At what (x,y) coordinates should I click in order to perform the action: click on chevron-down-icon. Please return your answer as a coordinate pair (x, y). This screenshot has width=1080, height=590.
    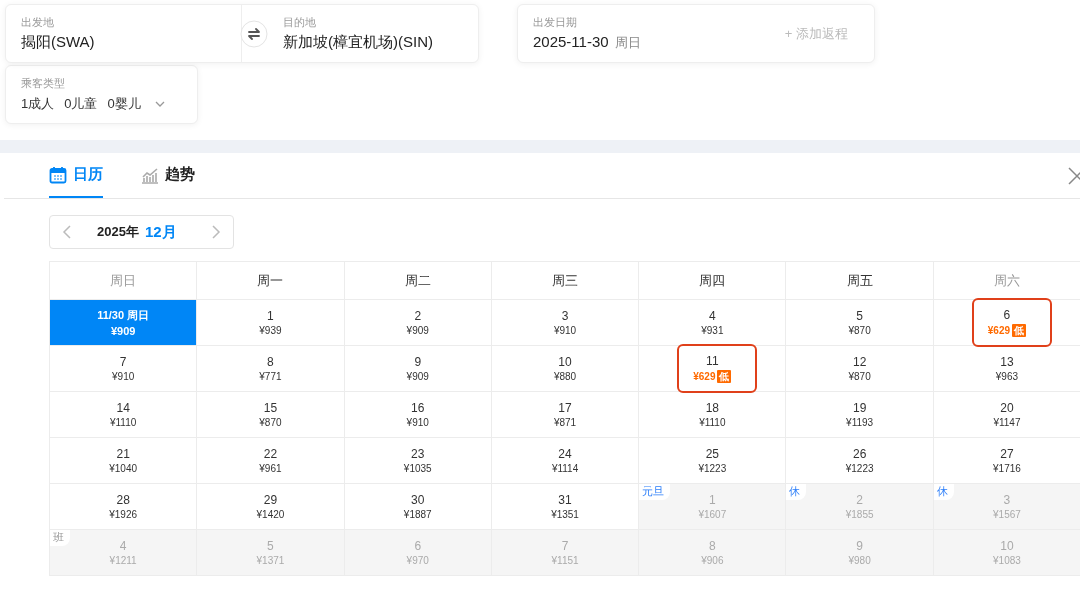
    Looking at the image, I should click on (159, 104).